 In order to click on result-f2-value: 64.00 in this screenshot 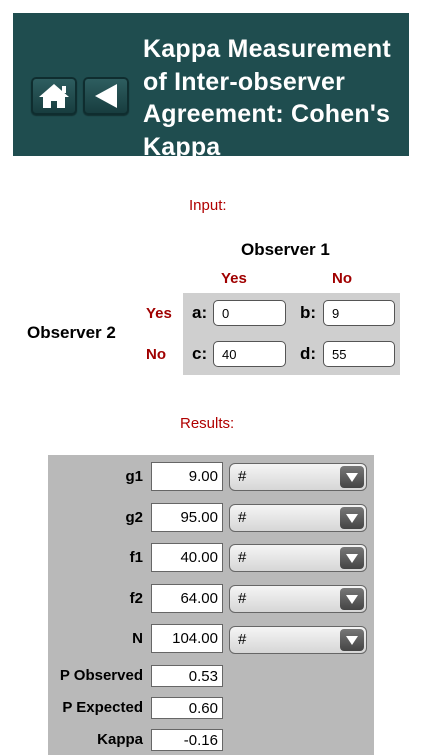, I will do `click(187, 598)`.